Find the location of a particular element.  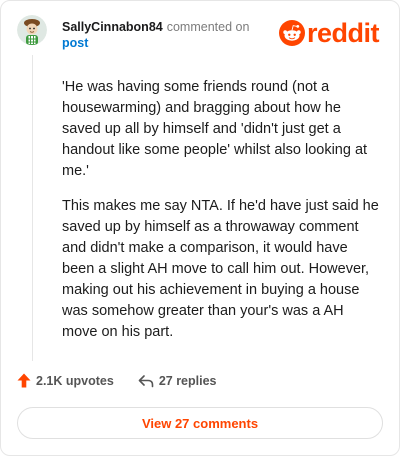

reddit-wordmark: reddit is located at coordinates (343, 33).